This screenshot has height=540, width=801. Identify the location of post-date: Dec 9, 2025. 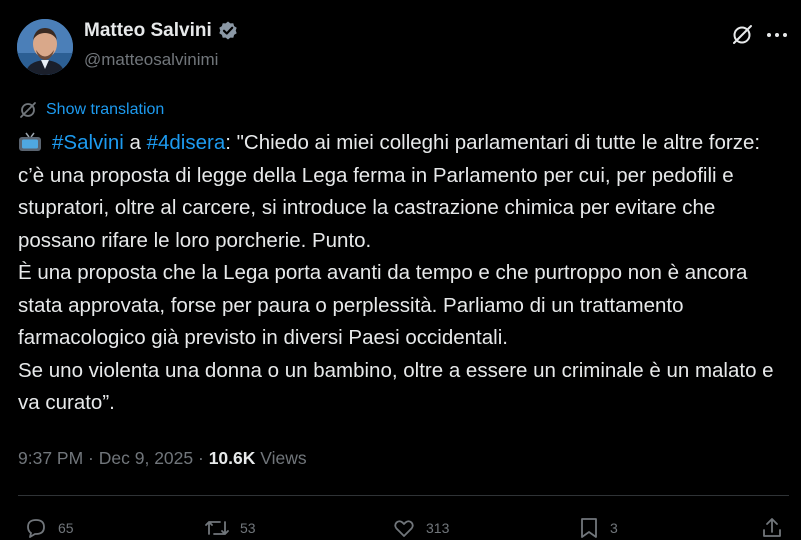
(146, 458).